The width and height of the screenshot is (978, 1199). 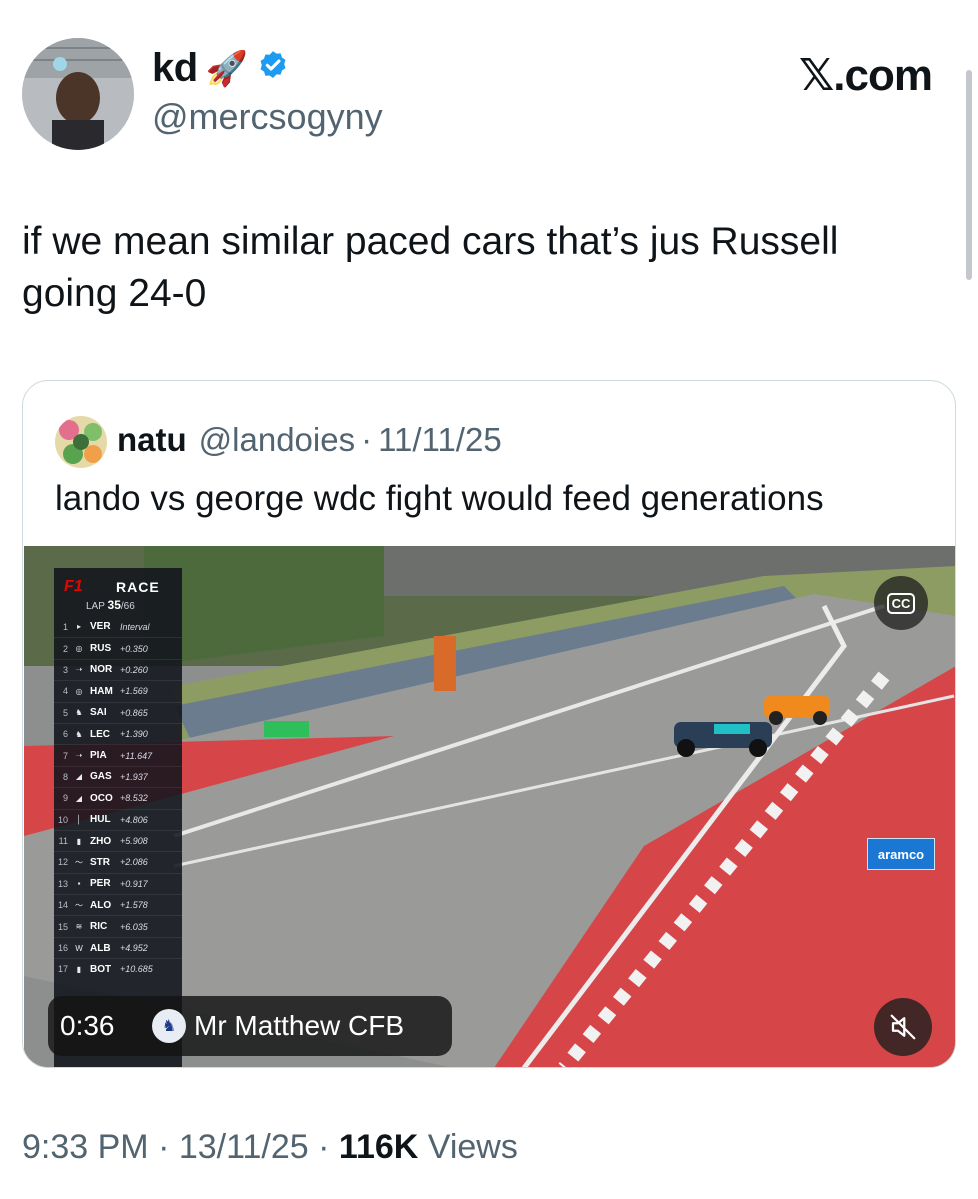 I want to click on quoted-author-avatar, so click(x=81, y=442).